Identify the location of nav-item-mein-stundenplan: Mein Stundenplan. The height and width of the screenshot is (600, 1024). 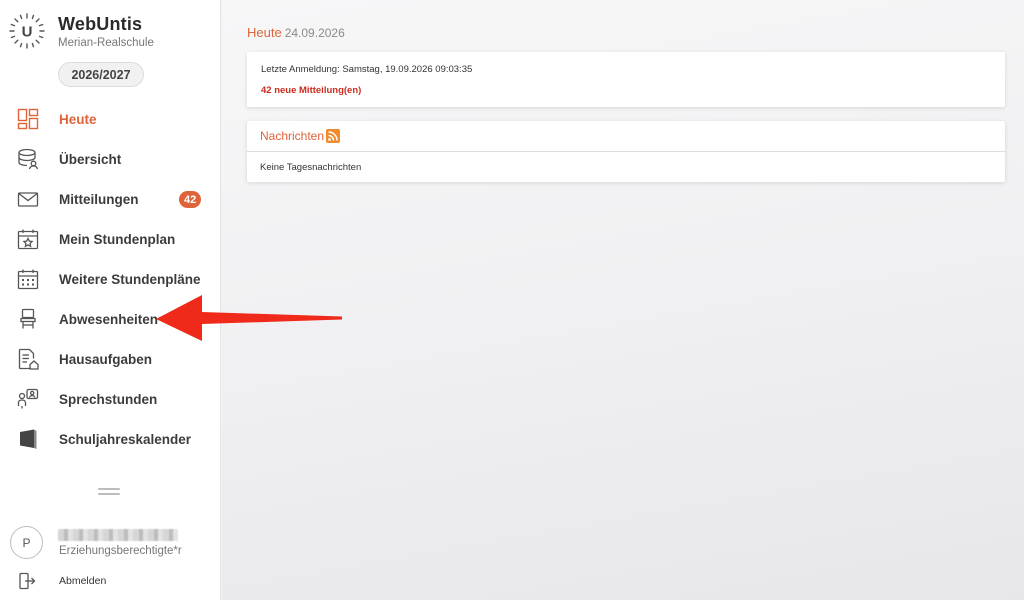
(110, 239).